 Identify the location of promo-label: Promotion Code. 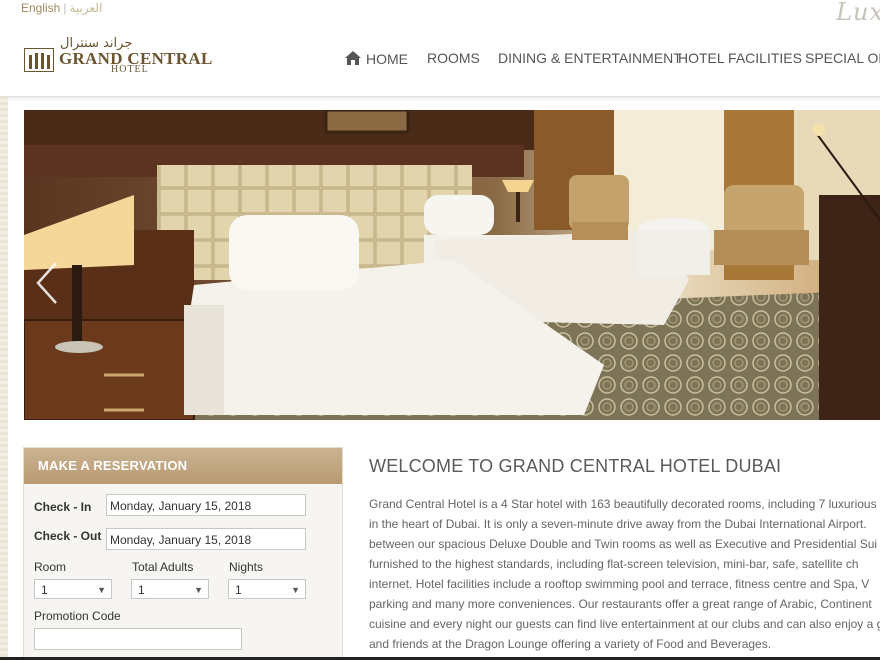
(77, 616).